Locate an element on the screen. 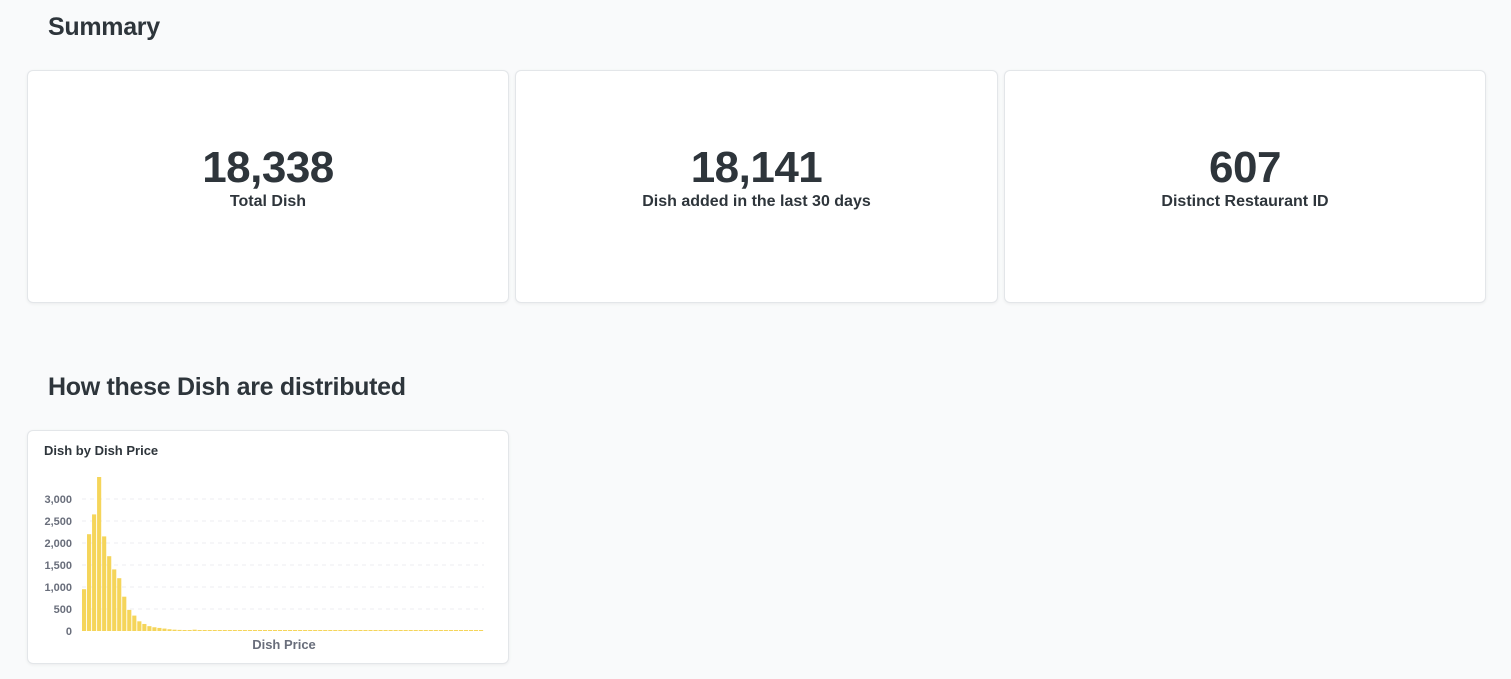  chart-title: Dish by Dish Price is located at coordinates (101, 450).